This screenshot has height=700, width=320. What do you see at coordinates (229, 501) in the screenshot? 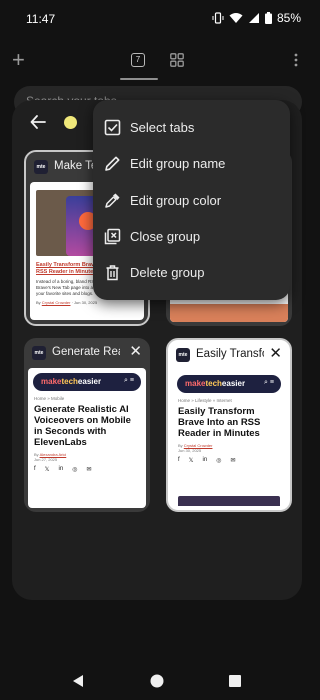
I see `article-image` at bounding box center [229, 501].